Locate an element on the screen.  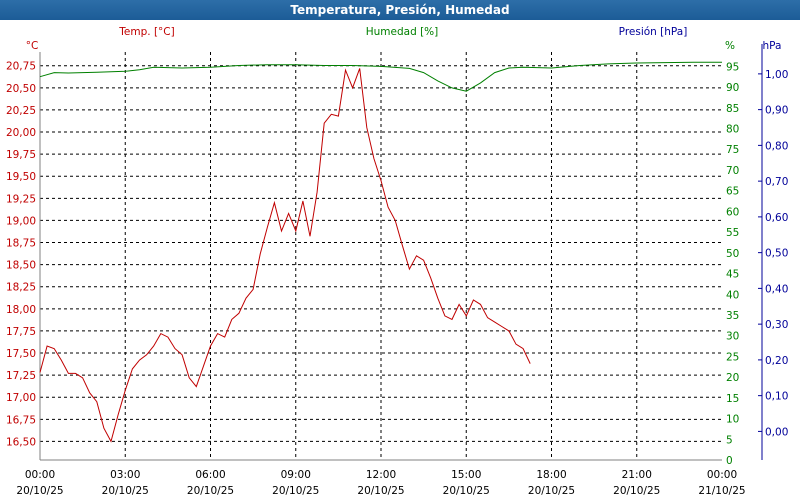
temperature-tick-label: 19,75 is located at coordinates (21, 155).